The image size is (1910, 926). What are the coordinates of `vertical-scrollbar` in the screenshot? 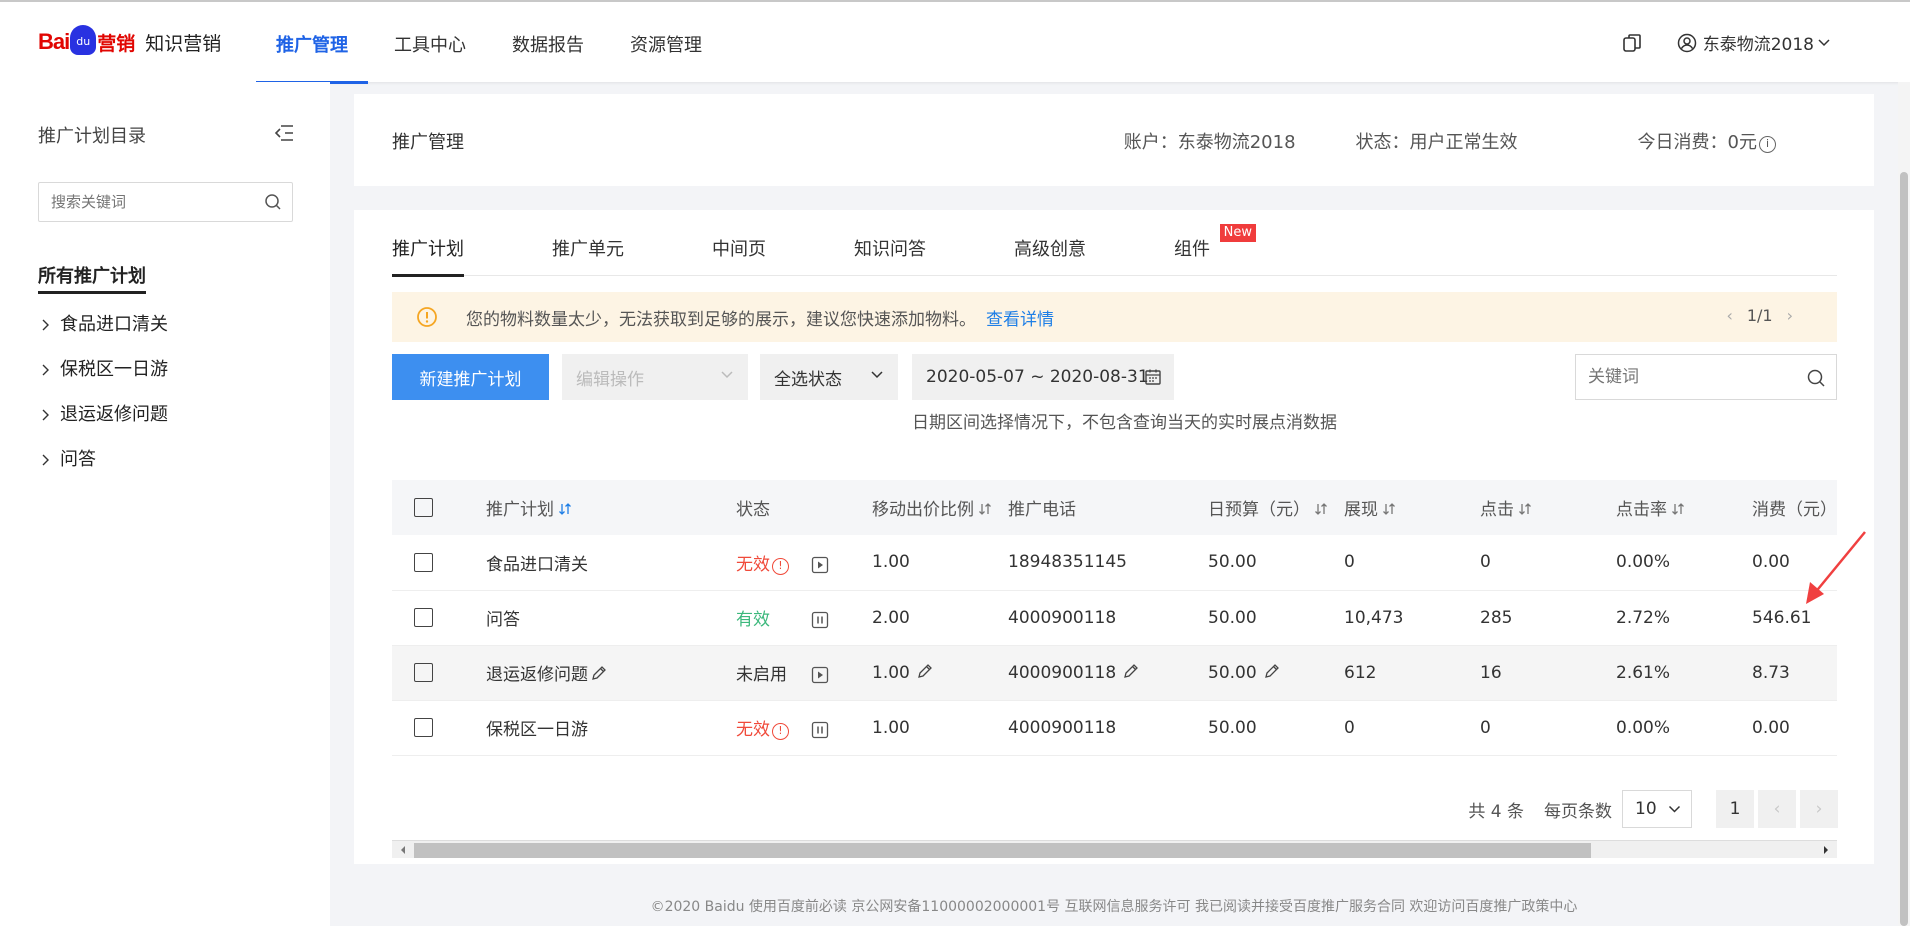 It's located at (1904, 504).